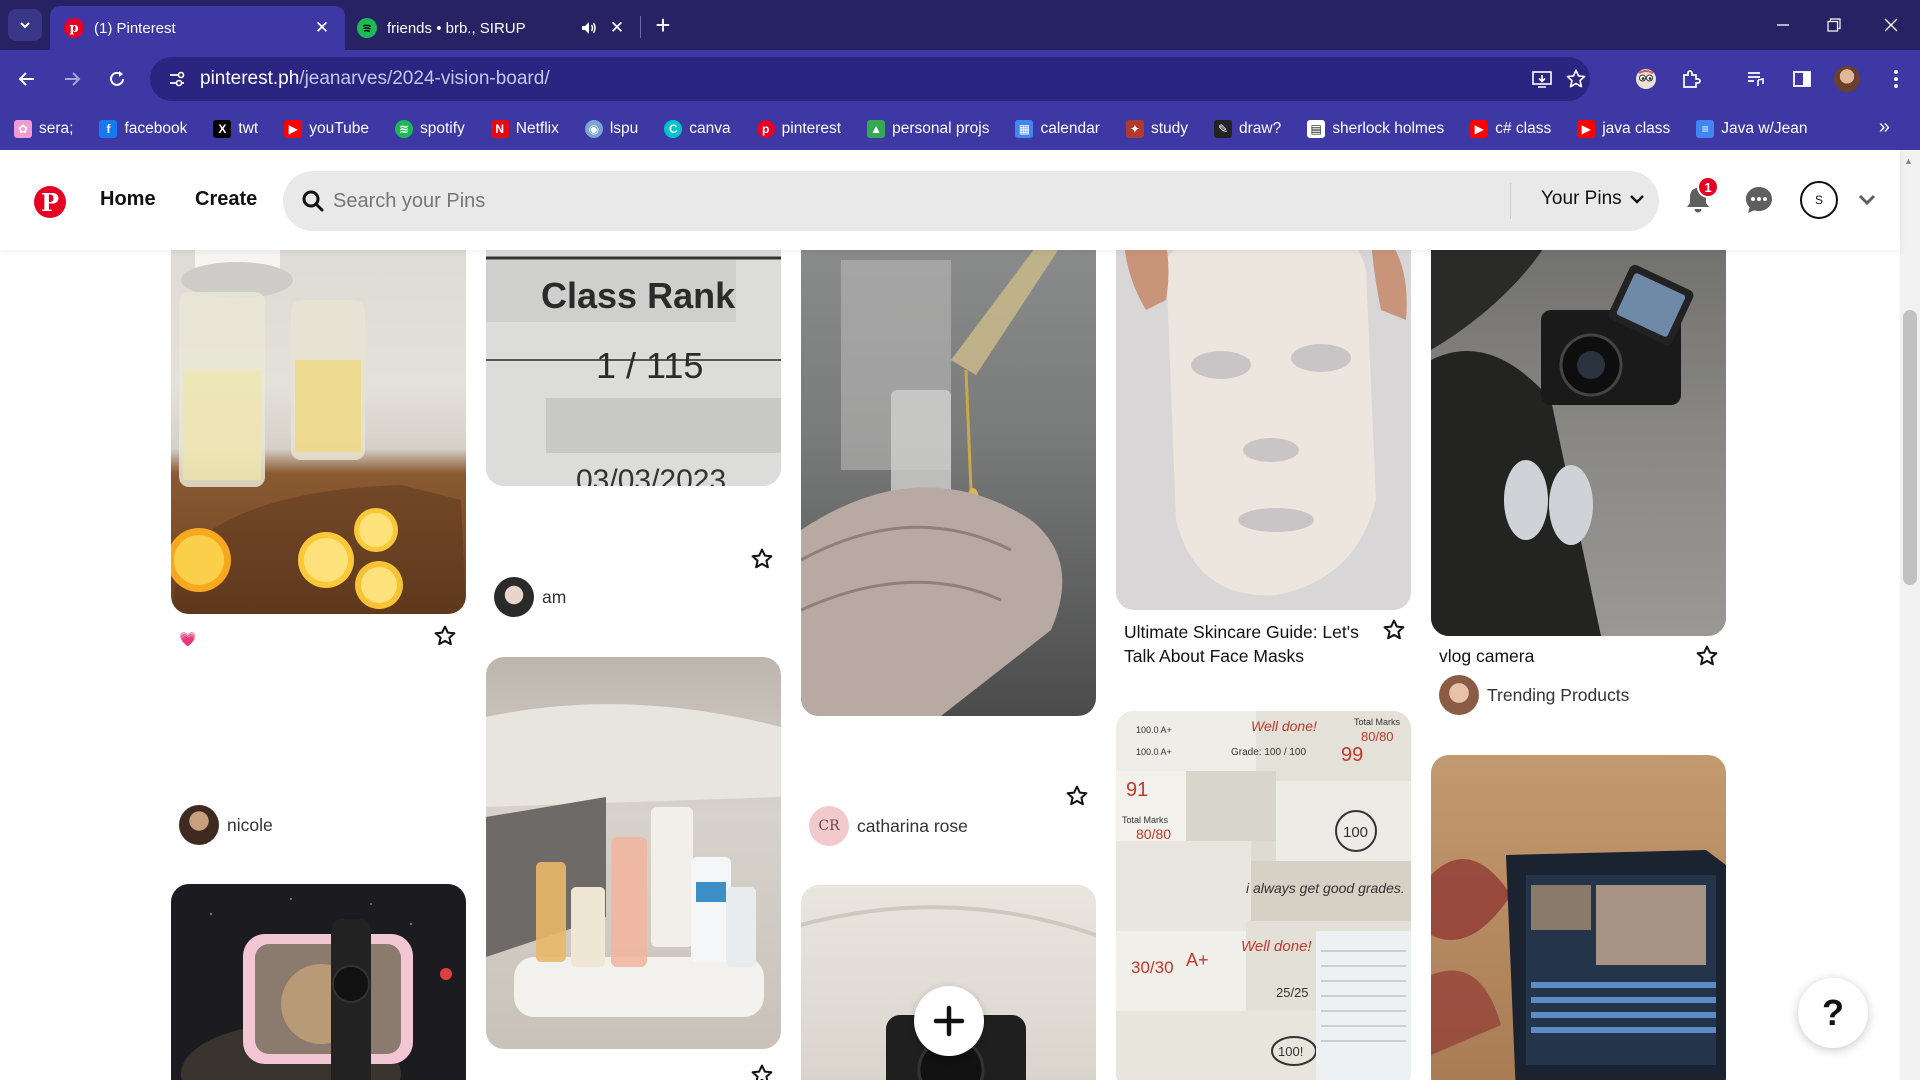  Describe the element at coordinates (1910, 615) in the screenshot. I see `page-scrollbar` at that location.